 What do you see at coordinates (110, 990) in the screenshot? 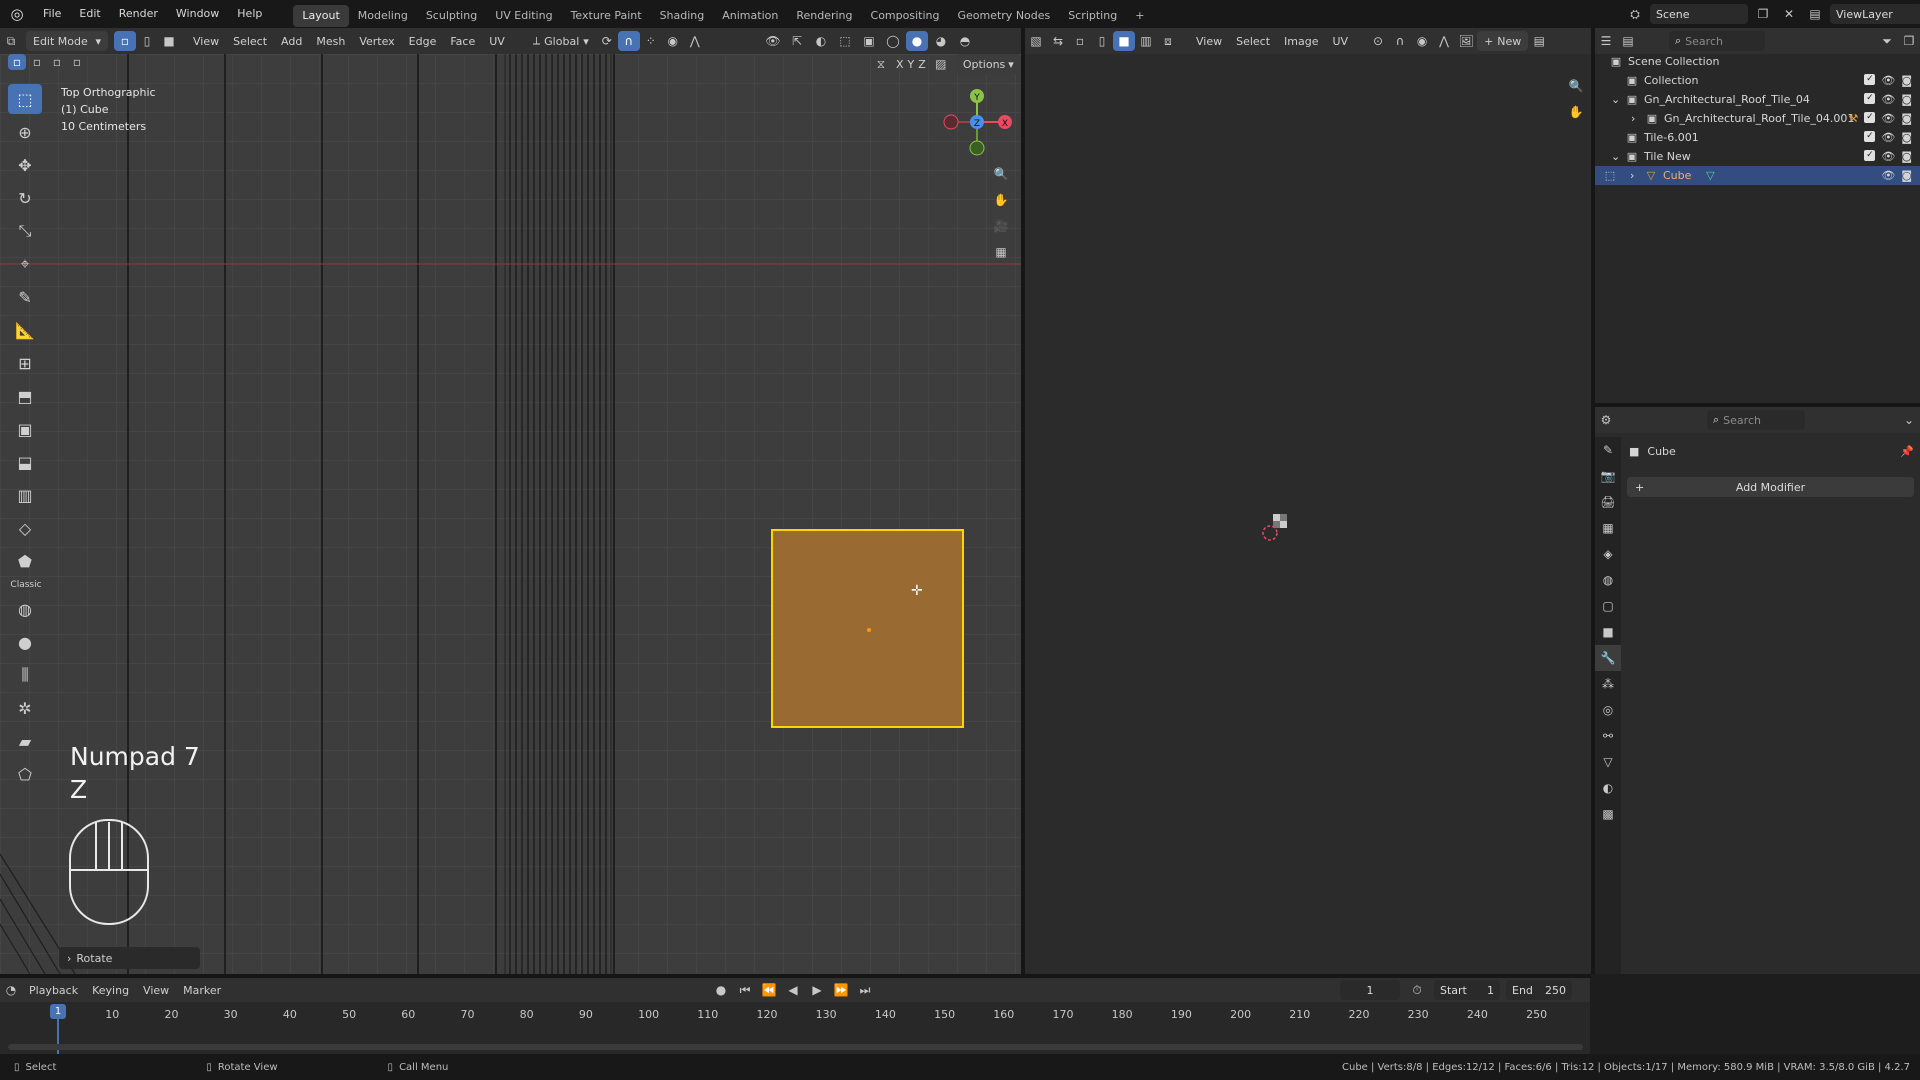
I see `timeline-menu-keying: Keying` at bounding box center [110, 990].